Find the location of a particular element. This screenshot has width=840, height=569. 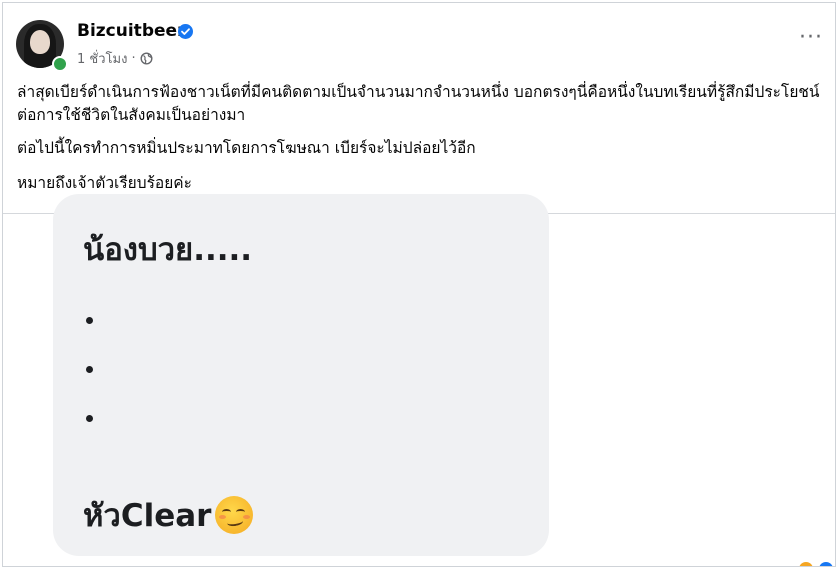

avatar-face is located at coordinates (40, 42).